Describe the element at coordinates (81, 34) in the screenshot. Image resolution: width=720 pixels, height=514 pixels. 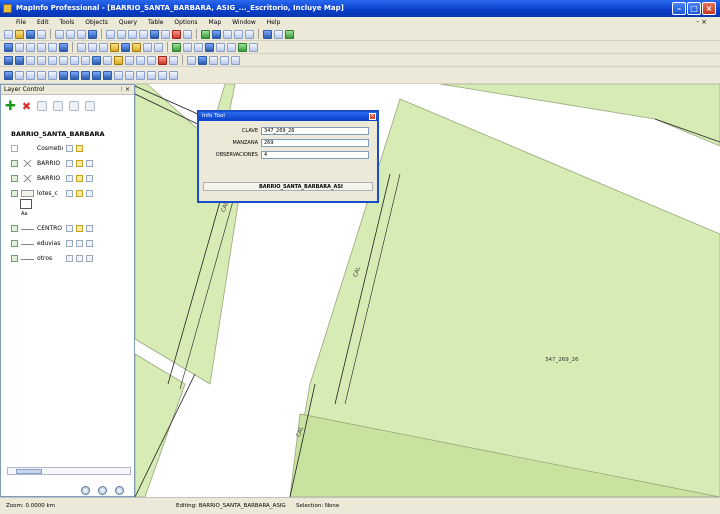
I see `paste-icon` at that location.